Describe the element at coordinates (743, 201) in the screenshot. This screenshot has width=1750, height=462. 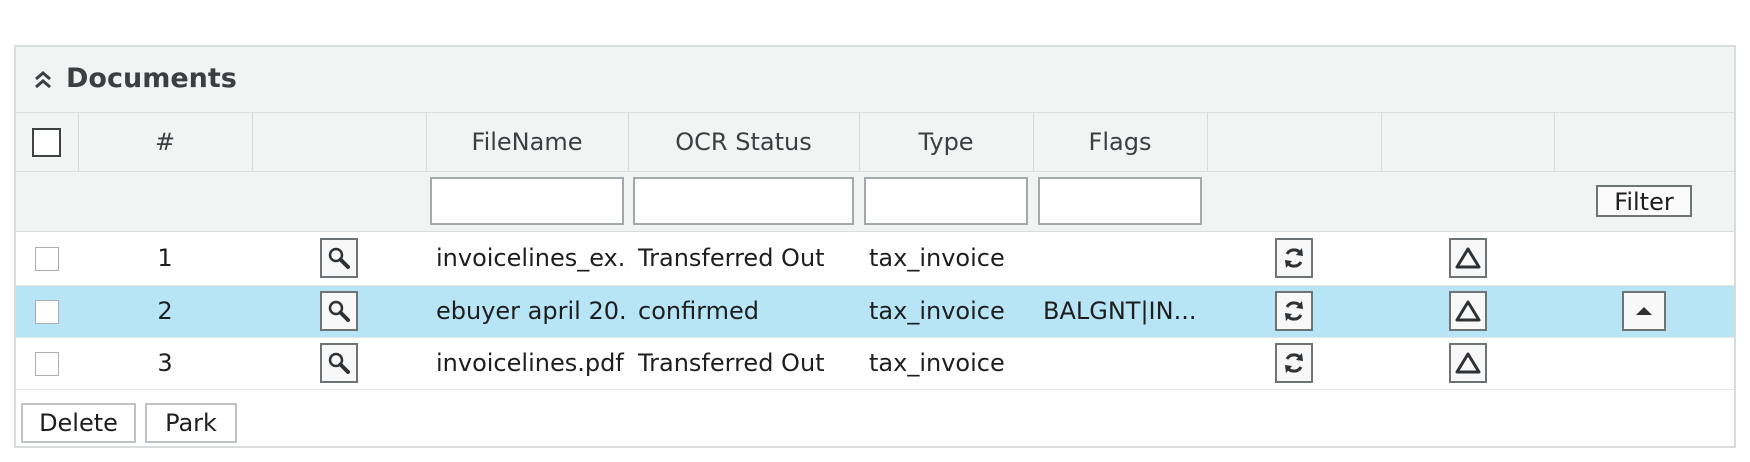
I see `ocr-status-filter-input` at that location.